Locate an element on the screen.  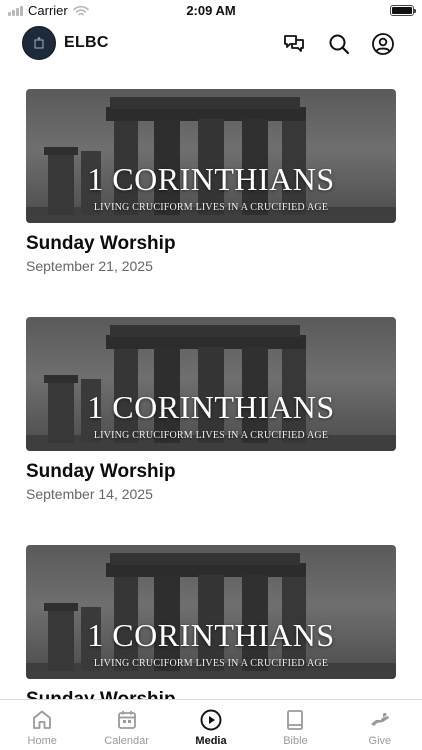
status-bar: Carrier 2:09 AM is located at coordinates (211, 11).